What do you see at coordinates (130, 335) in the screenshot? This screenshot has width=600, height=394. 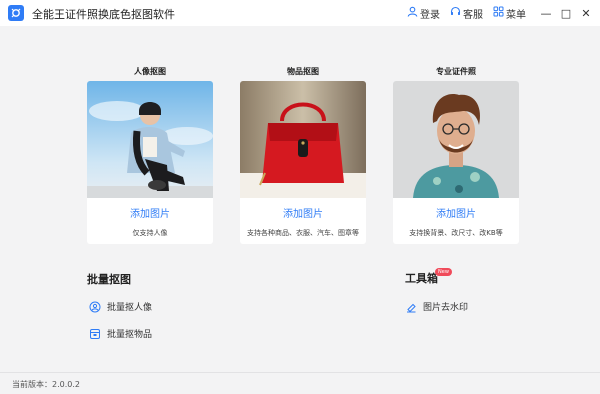 I see `batch-object-label: 批量抠物品` at bounding box center [130, 335].